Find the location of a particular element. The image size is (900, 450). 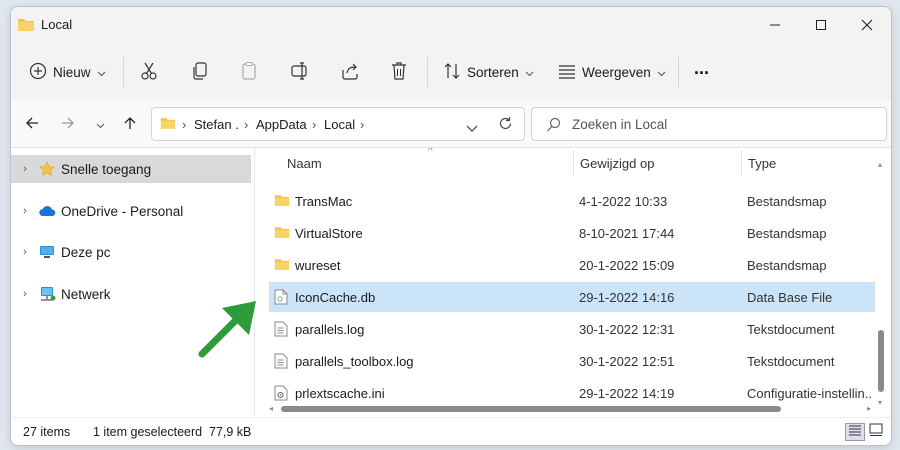

vertical-scrollbar: ▴ ▾ is located at coordinates (881, 284).